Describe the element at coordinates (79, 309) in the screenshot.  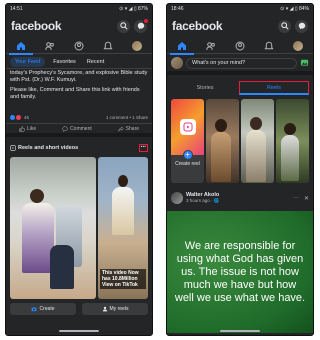
I see `reels-buttons: Create My reels` at that location.